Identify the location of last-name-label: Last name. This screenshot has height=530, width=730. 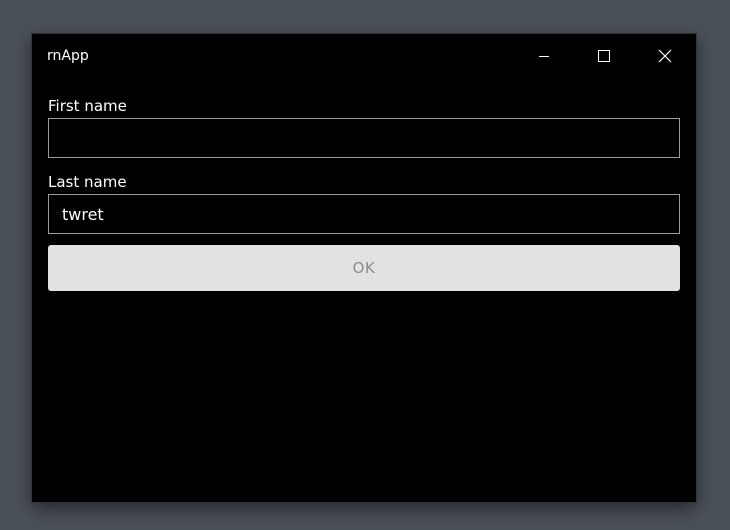
(87, 182).